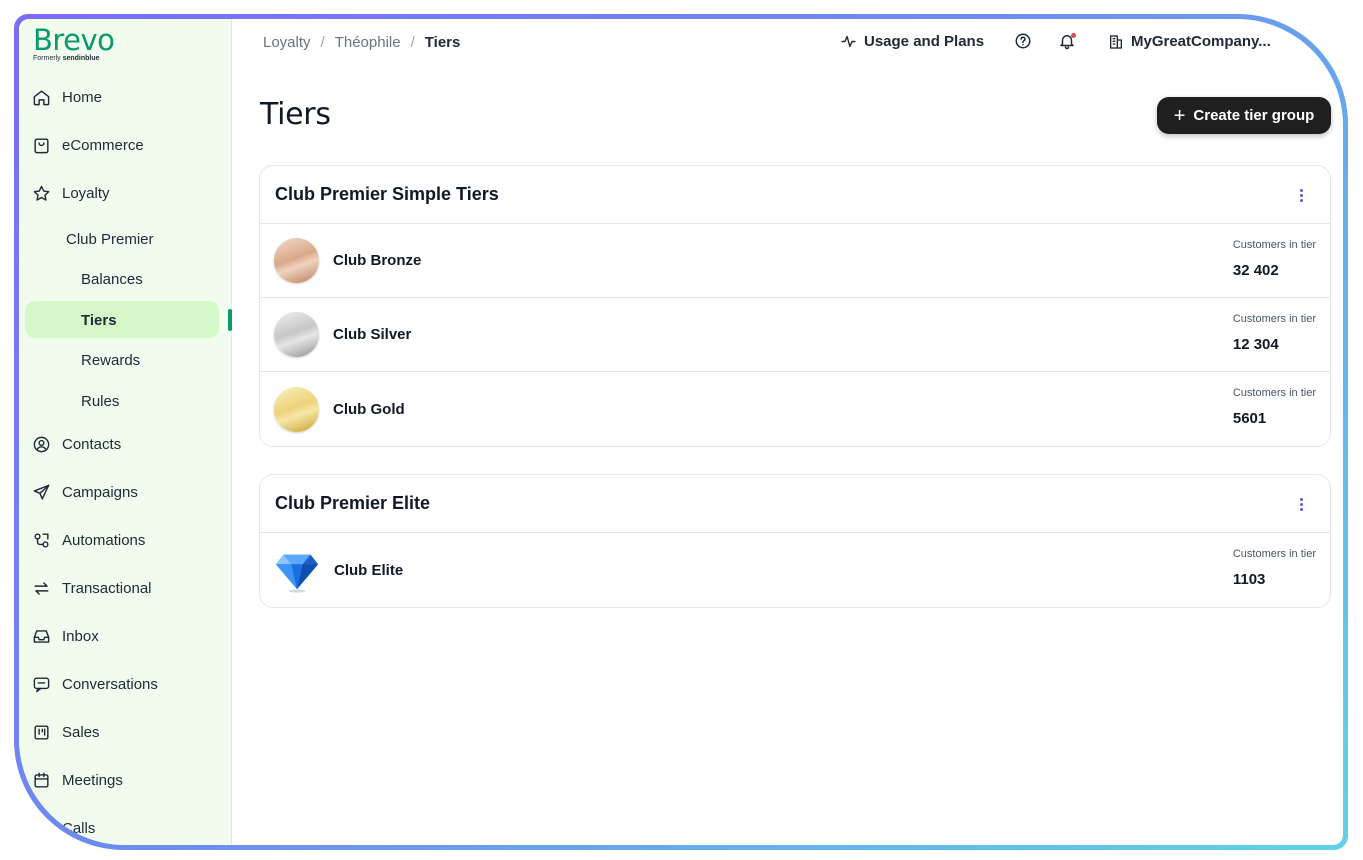 The height and width of the screenshot is (860, 1363). I want to click on sidebar-item-automations: Automations, so click(88, 540).